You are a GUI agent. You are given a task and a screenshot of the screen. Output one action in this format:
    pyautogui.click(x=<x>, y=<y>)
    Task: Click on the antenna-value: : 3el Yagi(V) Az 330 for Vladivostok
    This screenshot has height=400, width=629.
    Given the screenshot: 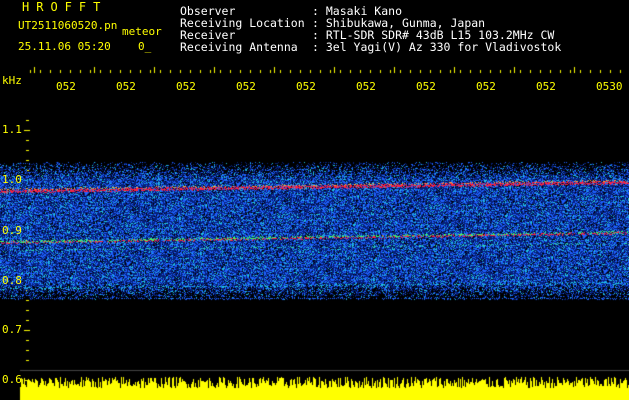 What is the action you would take?
    pyautogui.click(x=437, y=47)
    